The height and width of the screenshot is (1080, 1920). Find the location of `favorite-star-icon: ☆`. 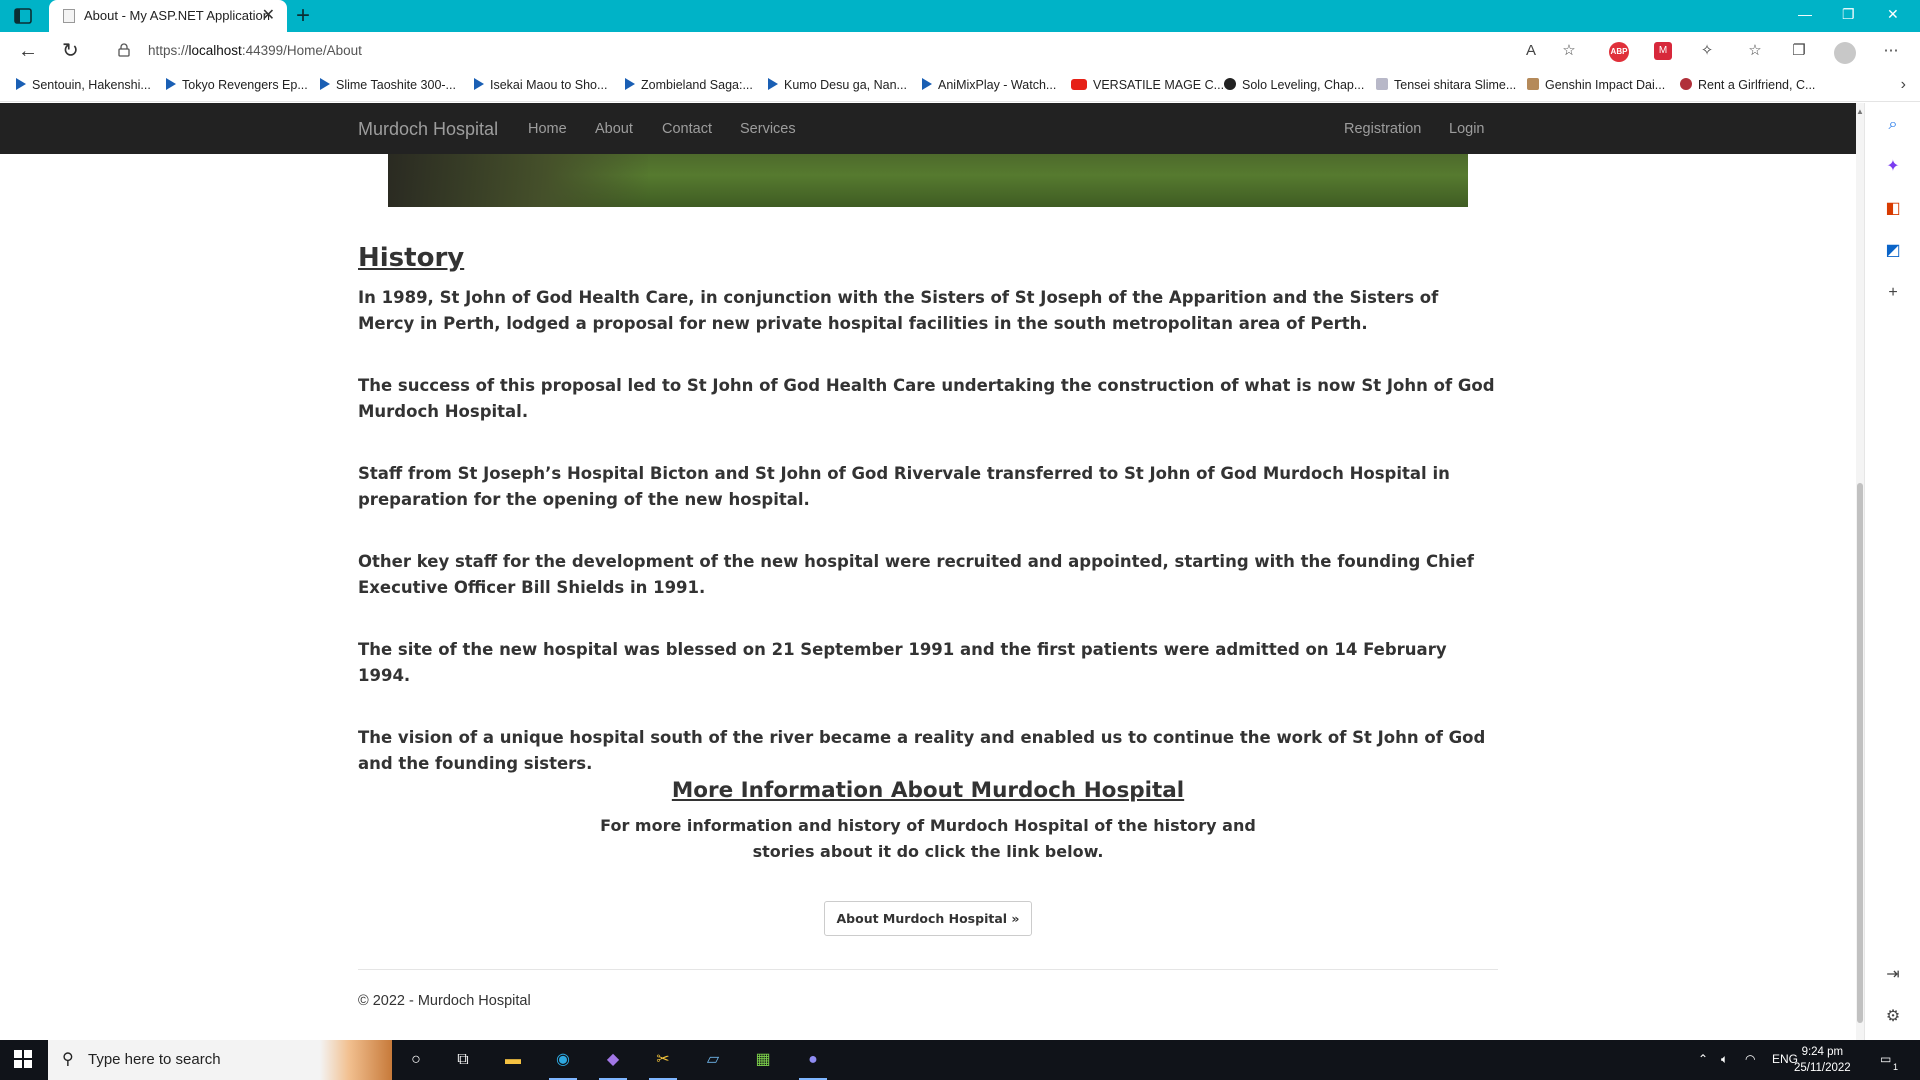

favorite-star-icon: ☆ is located at coordinates (1569, 51).